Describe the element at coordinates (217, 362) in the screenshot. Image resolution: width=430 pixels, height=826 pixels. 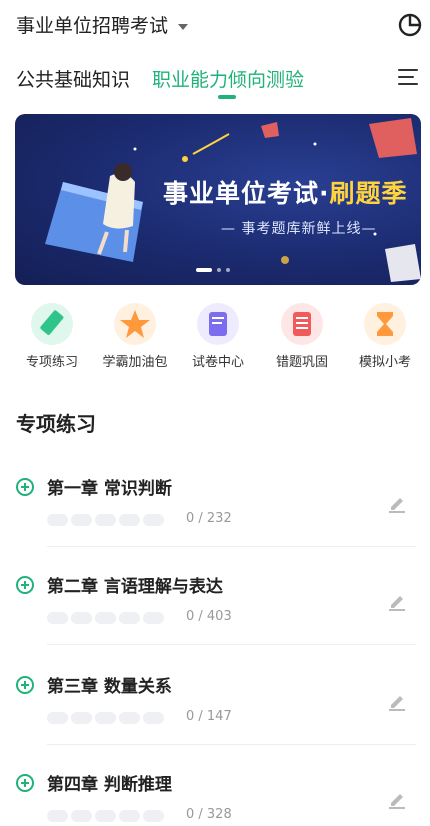
I see `feature-label: 试卷中心` at that location.